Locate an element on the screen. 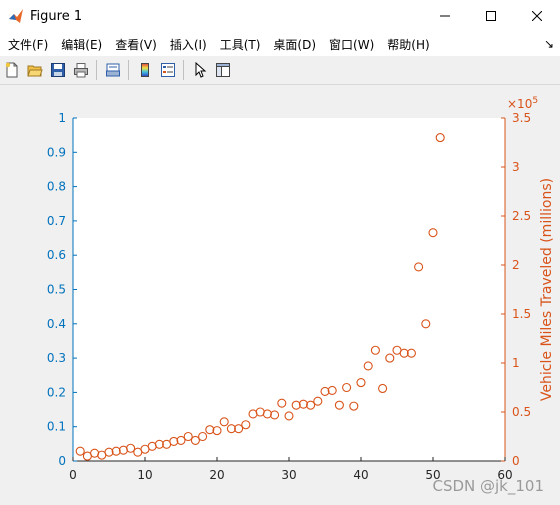 This screenshot has width=560, height=505. menu-view: 查看(V) is located at coordinates (136, 44).